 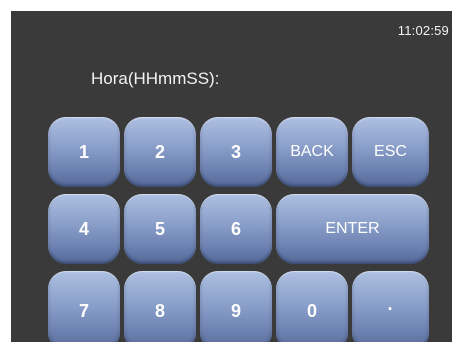 What do you see at coordinates (423, 30) in the screenshot?
I see `clock-display: 11:02:59` at bounding box center [423, 30].